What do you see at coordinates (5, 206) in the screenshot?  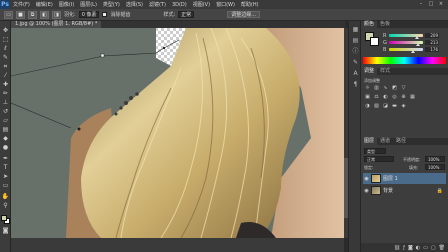 I see `zoom-icon: ⚲` at bounding box center [5, 206].